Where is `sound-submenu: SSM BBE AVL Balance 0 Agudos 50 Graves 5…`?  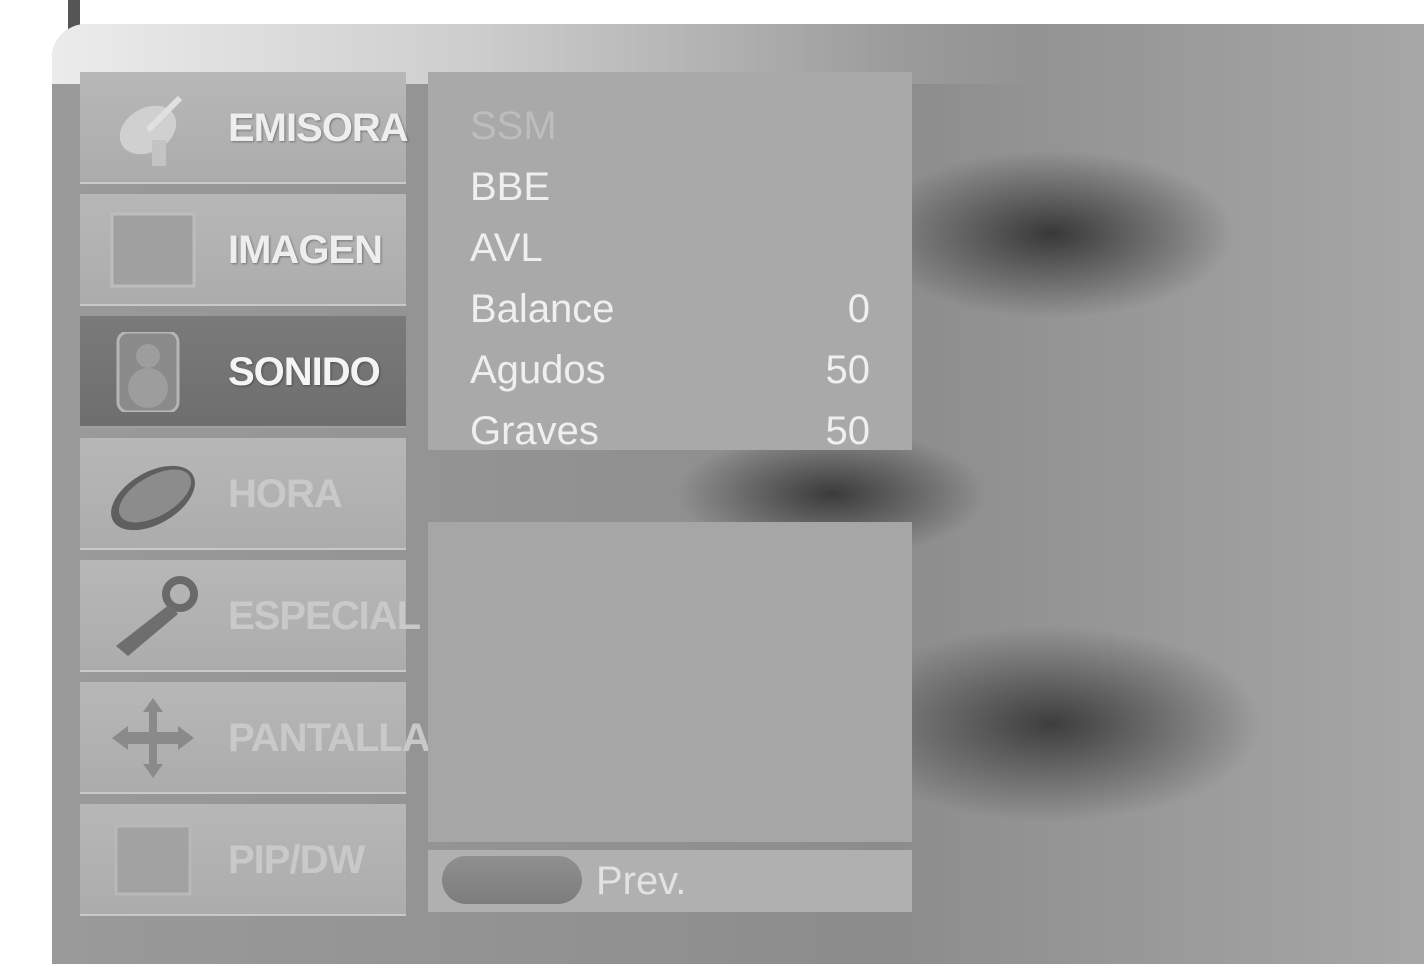 sound-submenu: SSM BBE AVL Balance 0 Agudos 50 Graves 5… is located at coordinates (670, 261).